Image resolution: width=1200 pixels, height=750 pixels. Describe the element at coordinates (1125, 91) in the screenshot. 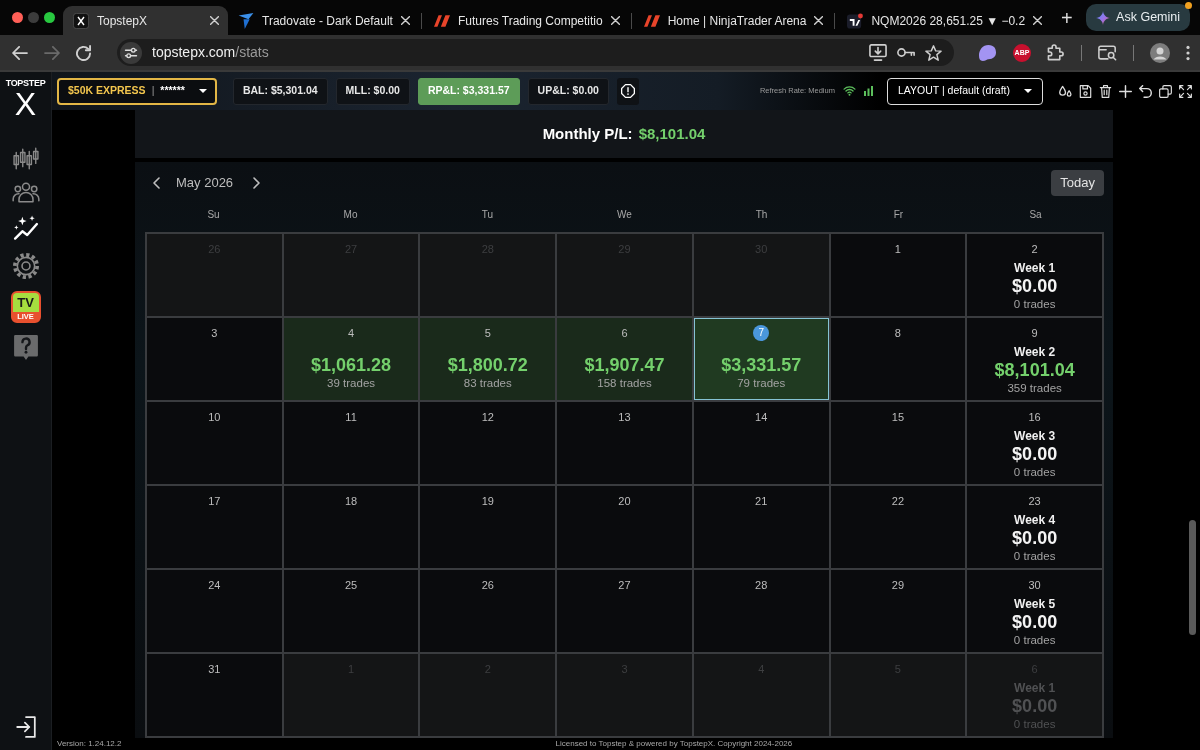

I see `plus-icon` at that location.